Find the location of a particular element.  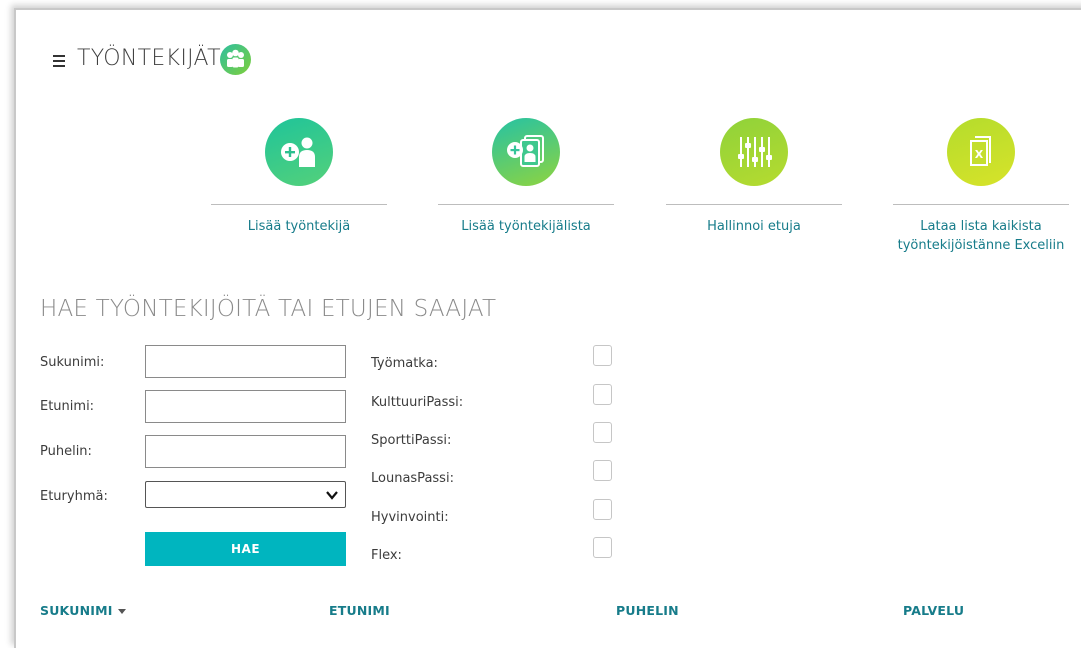

manage-benefits-action: Hallinnoi etuja is located at coordinates (754, 177).